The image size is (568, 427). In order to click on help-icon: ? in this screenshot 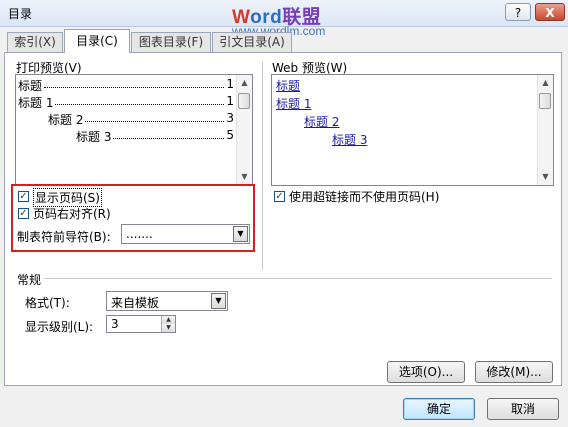, I will do `click(518, 13)`.